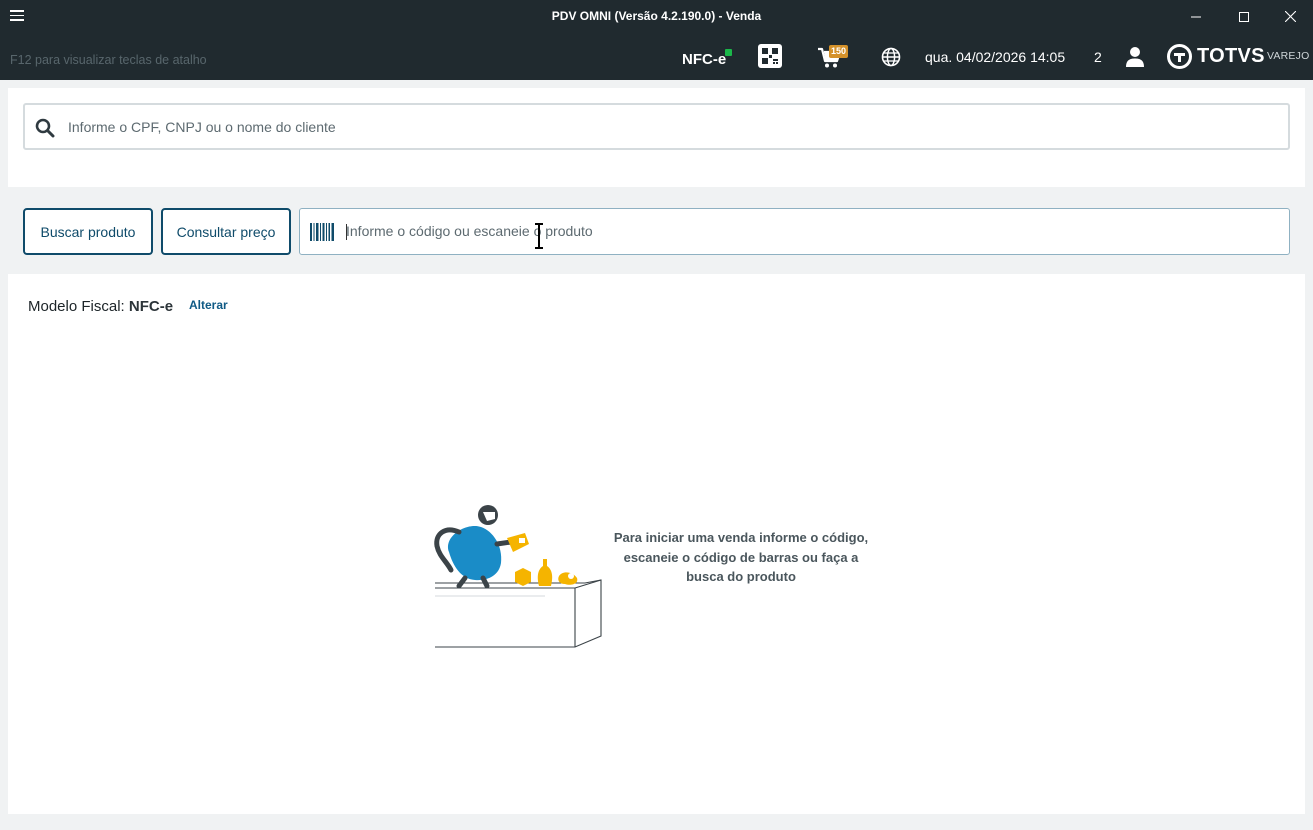  Describe the element at coordinates (891, 57) in the screenshot. I see `globe-icon` at that location.